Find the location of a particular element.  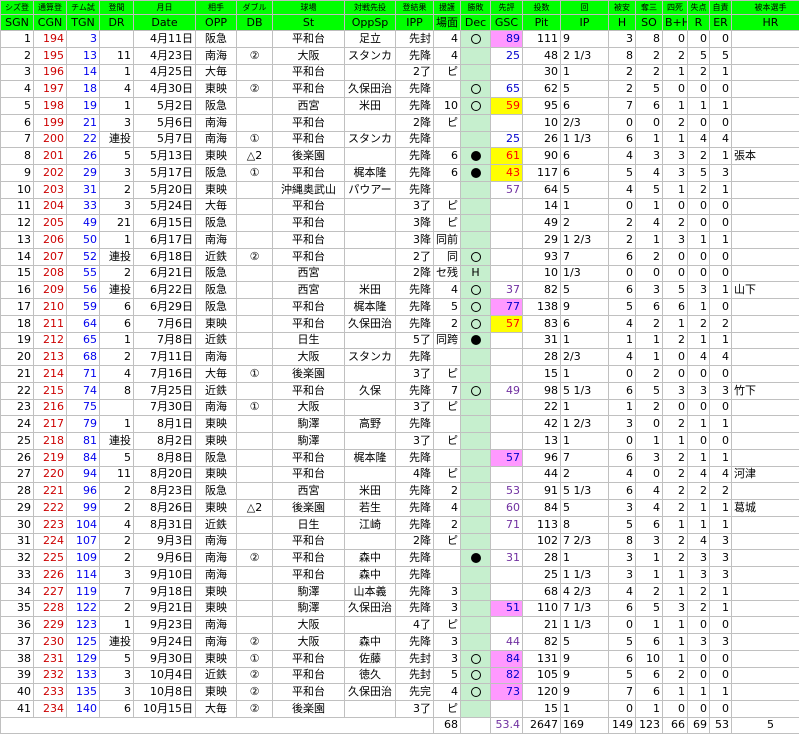

dr-cell: 6 is located at coordinates (117, 307).